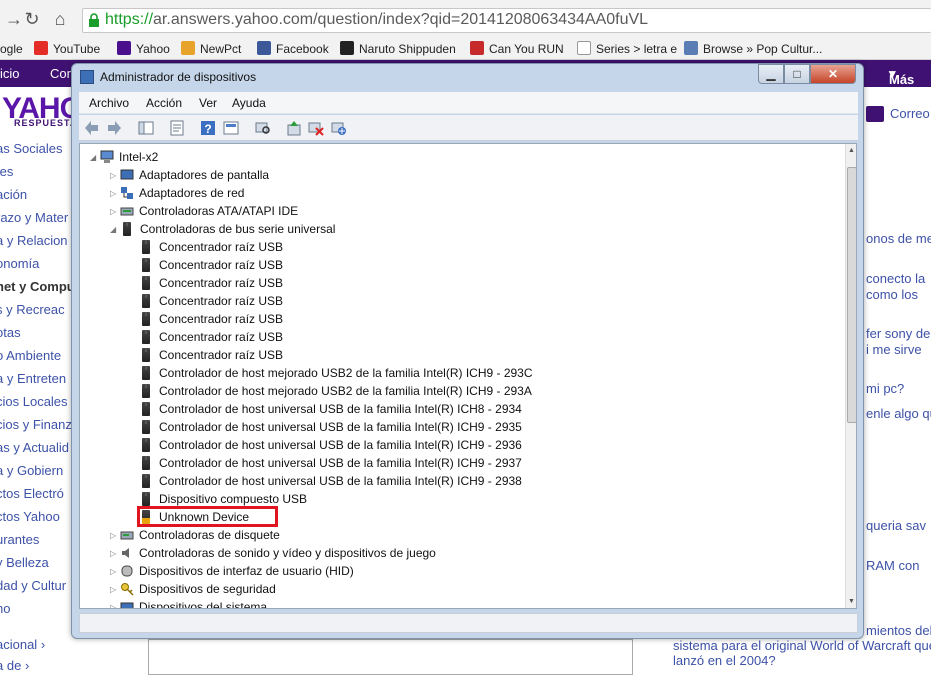 This screenshot has height=675, width=931. What do you see at coordinates (517, 49) in the screenshot?
I see `bookmark-canyourun: Can You RUN` at bounding box center [517, 49].